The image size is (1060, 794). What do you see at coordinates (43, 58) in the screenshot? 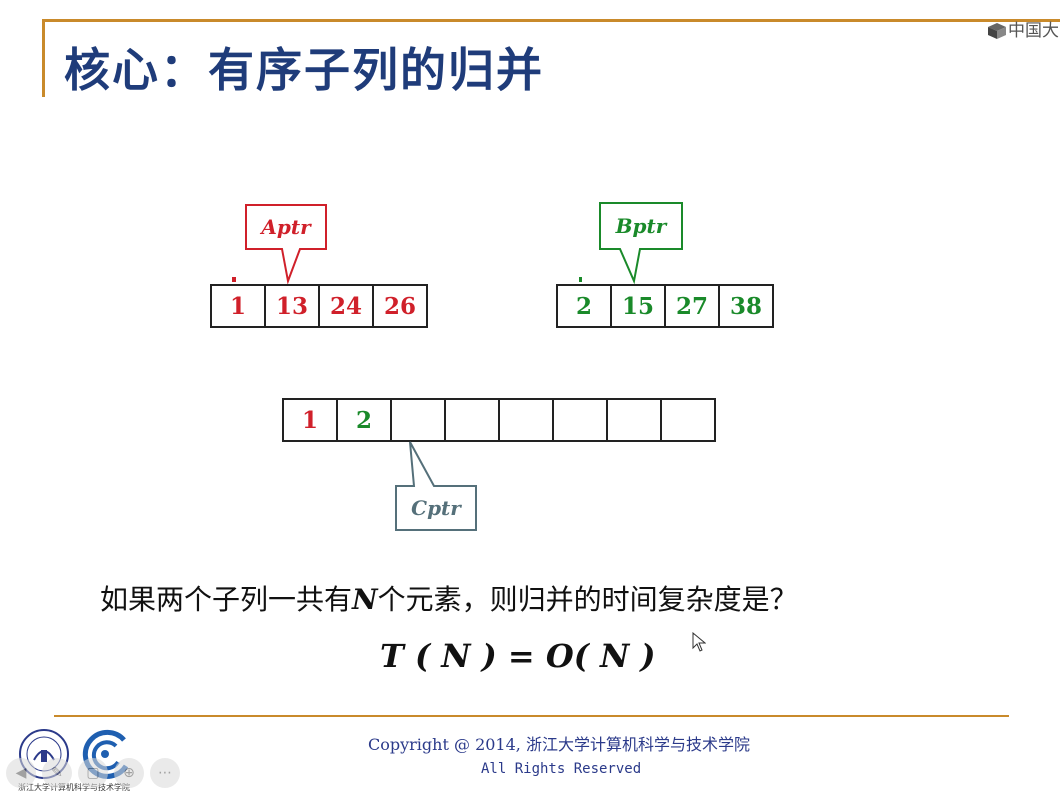
I see `title-rule-left` at bounding box center [43, 58].